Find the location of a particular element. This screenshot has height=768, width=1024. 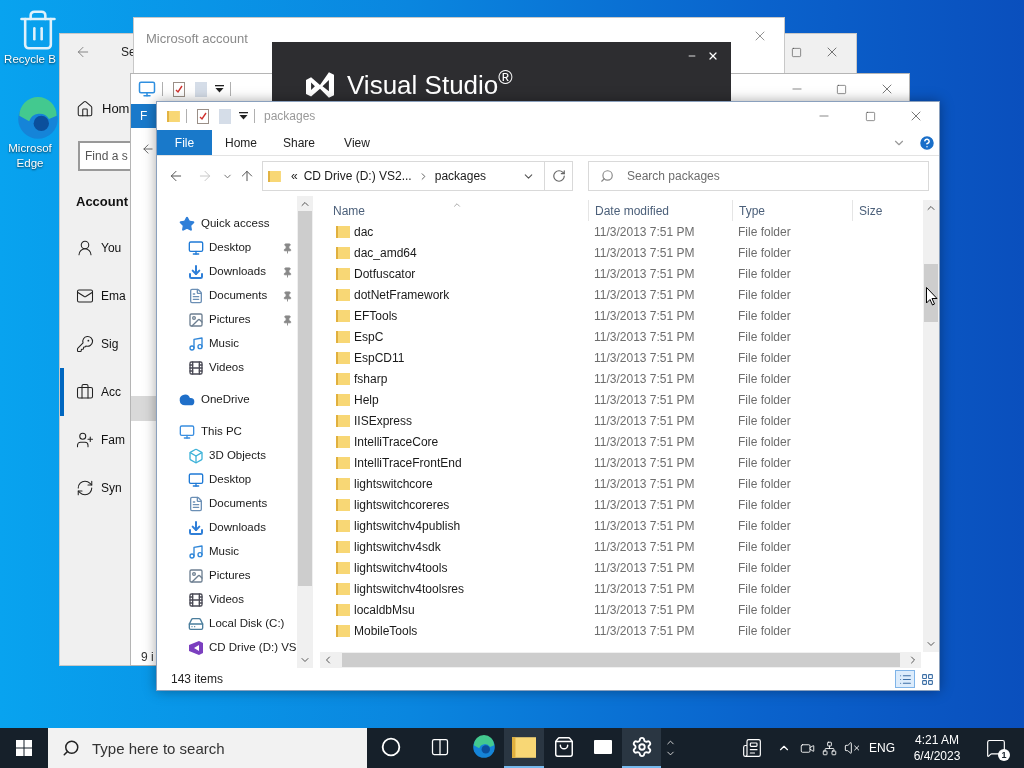

list-icon is located at coordinates (905, 679).